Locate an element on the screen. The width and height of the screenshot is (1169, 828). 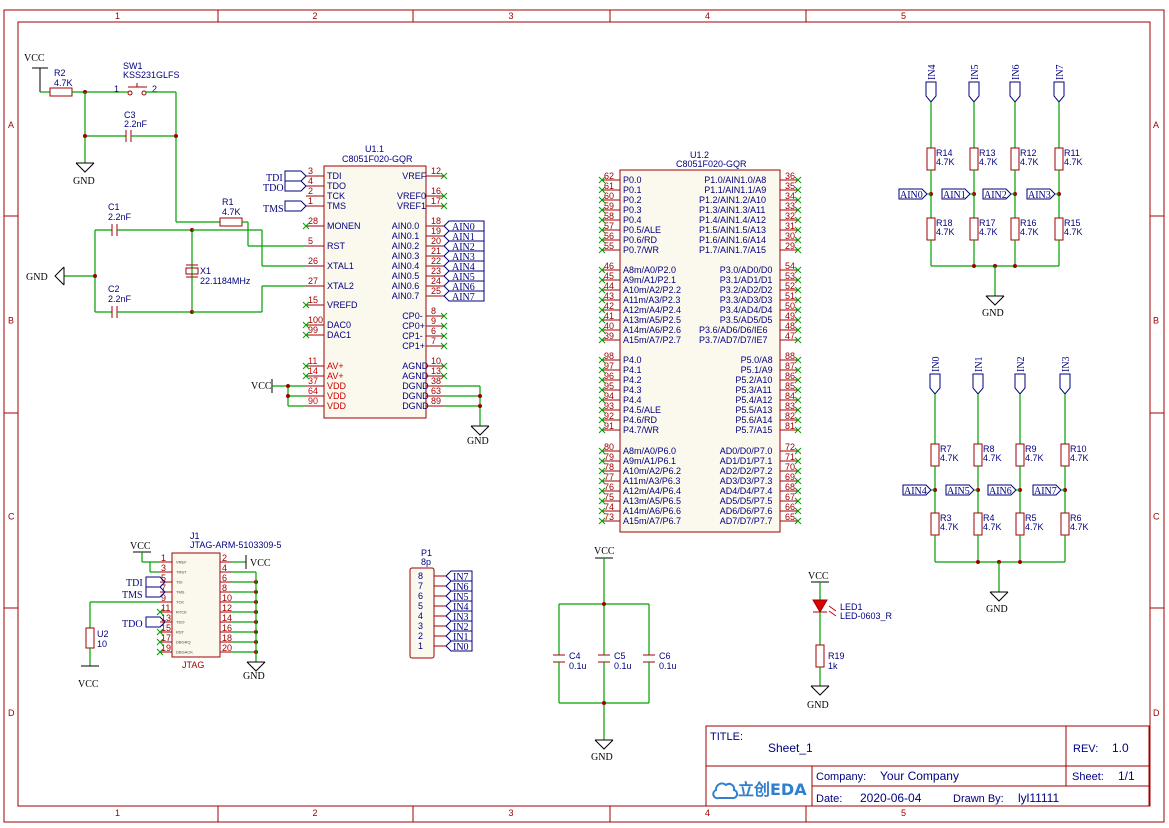
j1-pin-name: DBGACK is located at coordinates (184, 652).